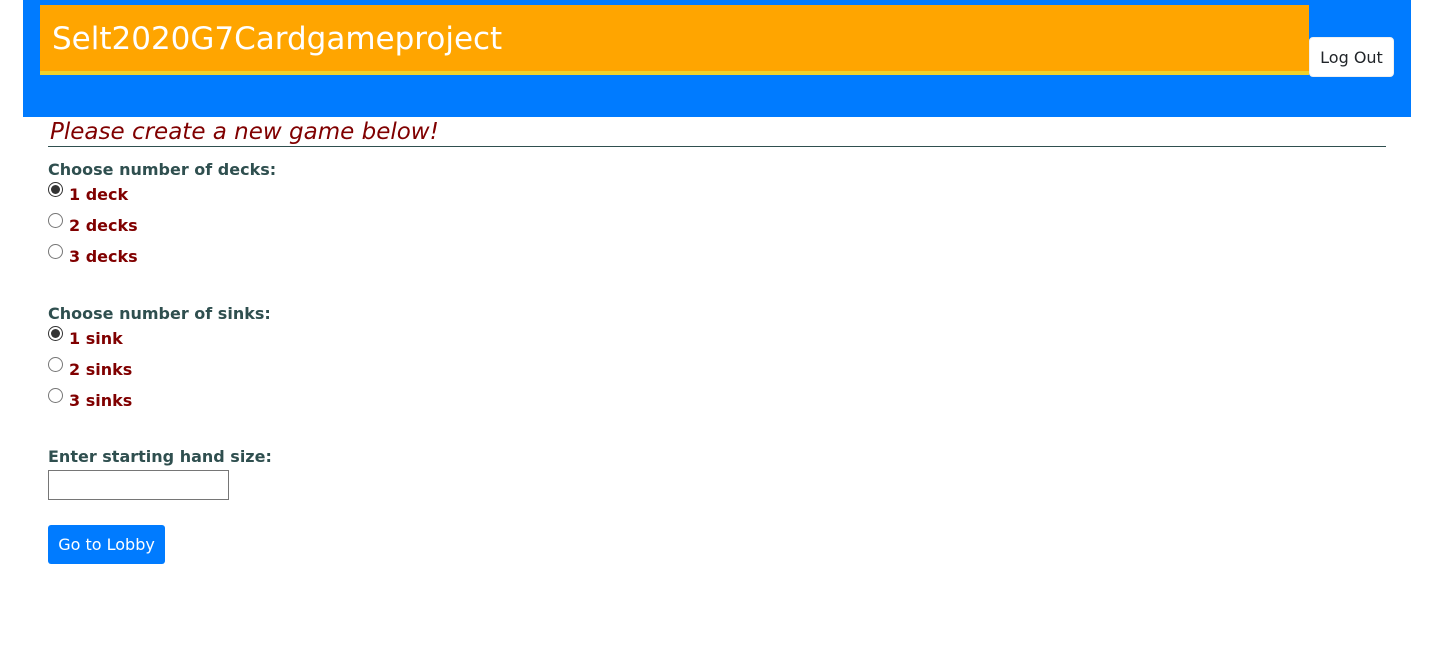 The image size is (1442, 670). What do you see at coordinates (717, 132) in the screenshot?
I see `page-heading: Please create a new game below!` at bounding box center [717, 132].